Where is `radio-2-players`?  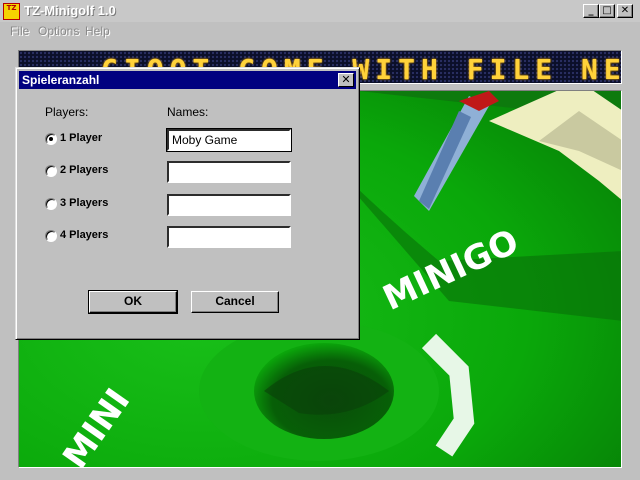
radio-2-players is located at coordinates (51, 171).